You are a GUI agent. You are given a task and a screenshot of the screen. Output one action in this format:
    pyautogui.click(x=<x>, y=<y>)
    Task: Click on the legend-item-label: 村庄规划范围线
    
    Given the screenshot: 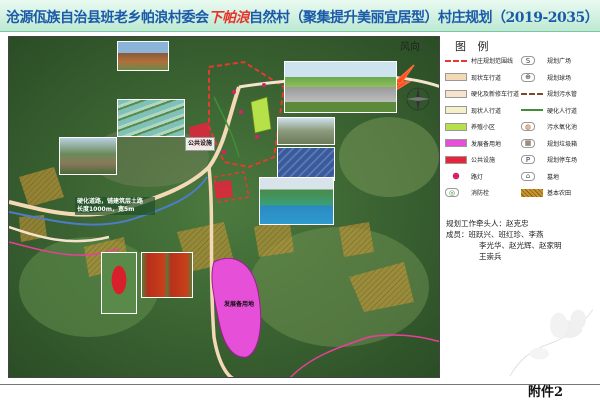 What is the action you would take?
    pyautogui.click(x=492, y=61)
    